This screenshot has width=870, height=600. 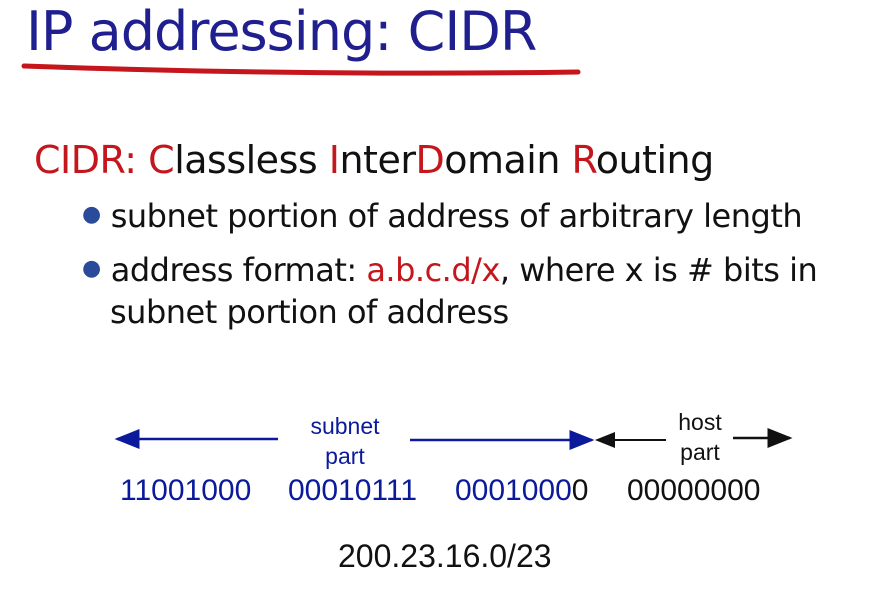 I want to click on octet-1: 11001000, so click(x=186, y=490).